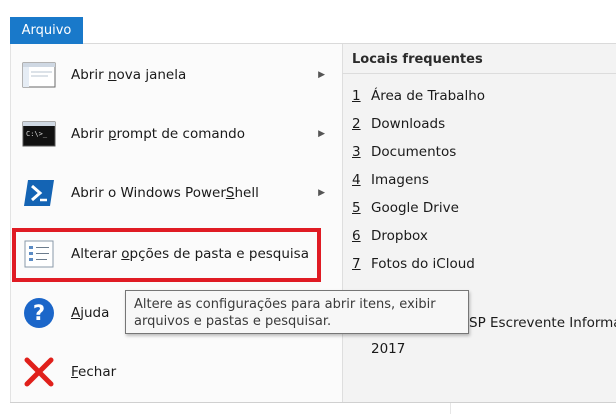  What do you see at coordinates (165, 193) in the screenshot?
I see `menu-item-label: Abrir o Windows PowerShell` at bounding box center [165, 193].